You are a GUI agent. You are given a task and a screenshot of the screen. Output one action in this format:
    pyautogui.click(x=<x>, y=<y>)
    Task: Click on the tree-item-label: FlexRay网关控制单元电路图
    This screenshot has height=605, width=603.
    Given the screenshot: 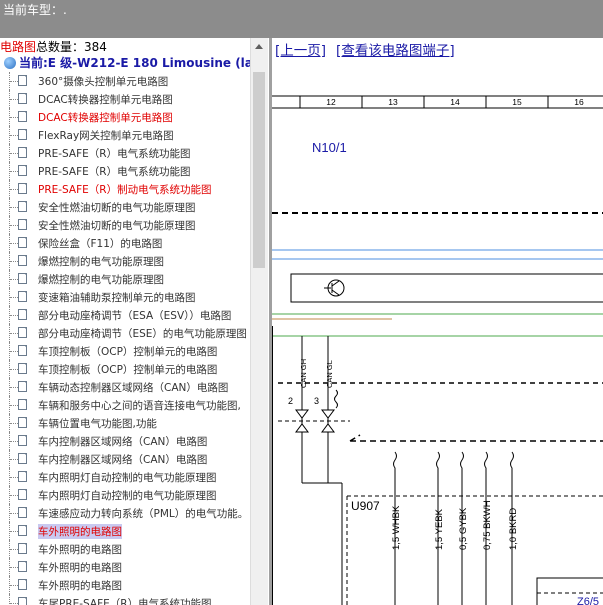 What is the action you would take?
    pyautogui.click(x=106, y=136)
    